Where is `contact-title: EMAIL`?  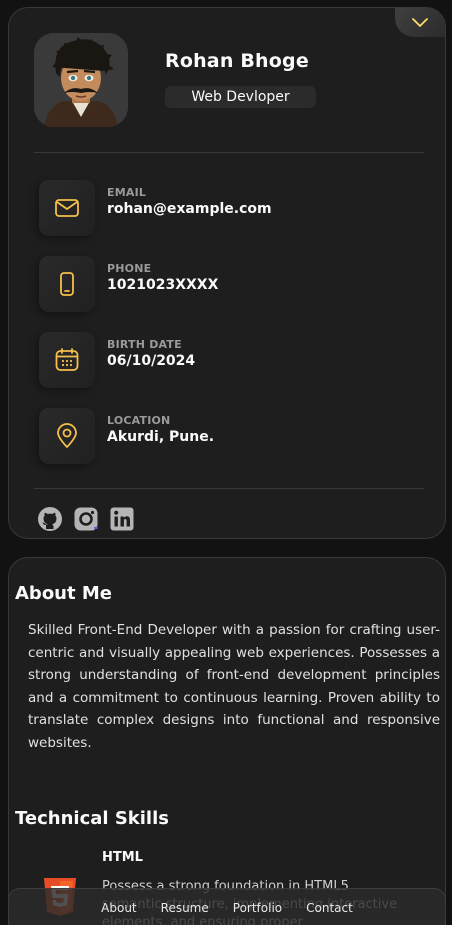
contact-title: EMAIL is located at coordinates (127, 192).